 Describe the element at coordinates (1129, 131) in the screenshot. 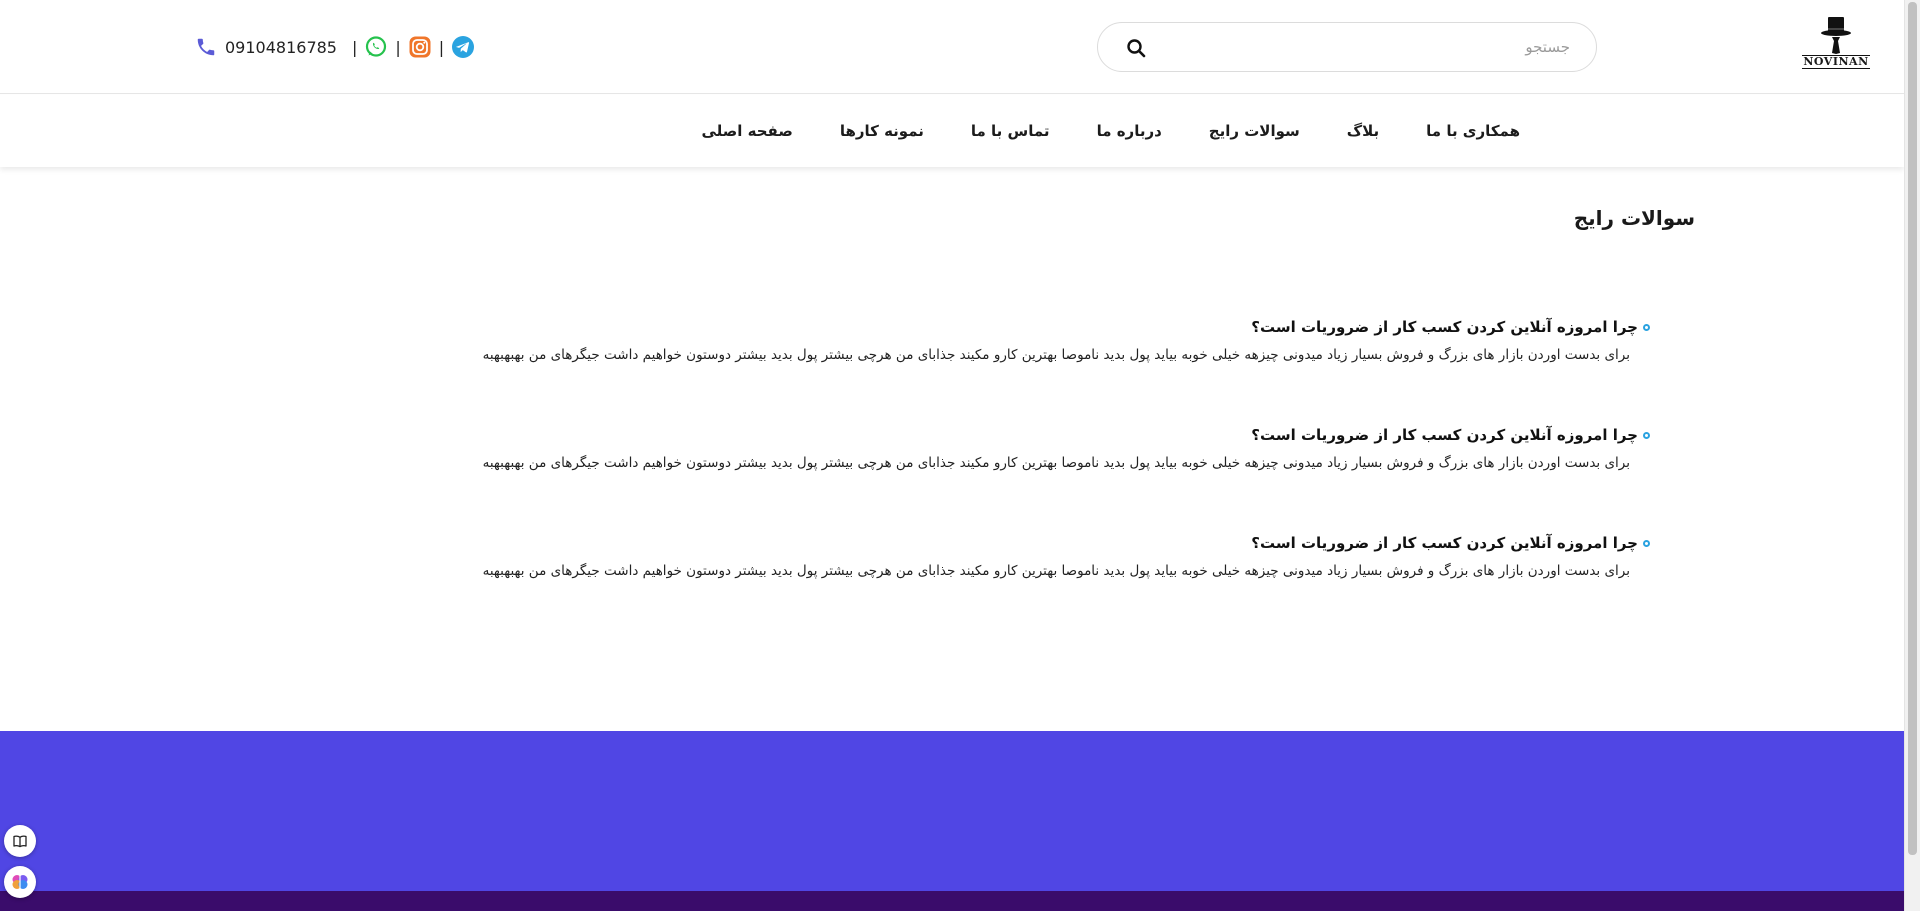

I see `nav-item-about: درباره ما` at that location.